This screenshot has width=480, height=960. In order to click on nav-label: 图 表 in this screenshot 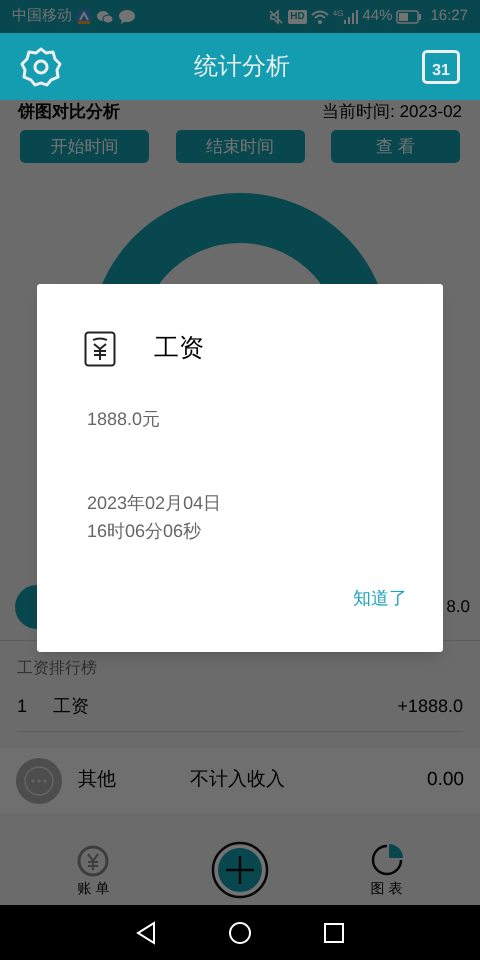, I will do `click(386, 888)`.